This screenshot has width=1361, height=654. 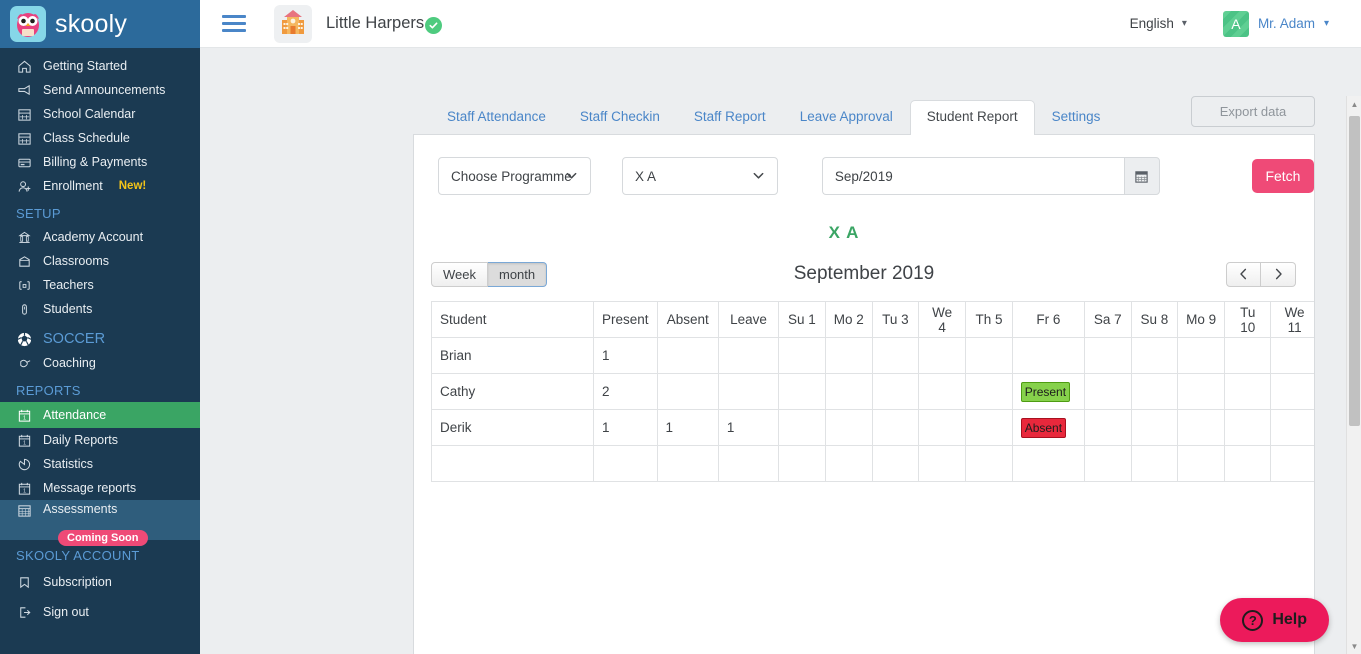 I want to click on school-name-text: Little Harpers, so click(x=375, y=22).